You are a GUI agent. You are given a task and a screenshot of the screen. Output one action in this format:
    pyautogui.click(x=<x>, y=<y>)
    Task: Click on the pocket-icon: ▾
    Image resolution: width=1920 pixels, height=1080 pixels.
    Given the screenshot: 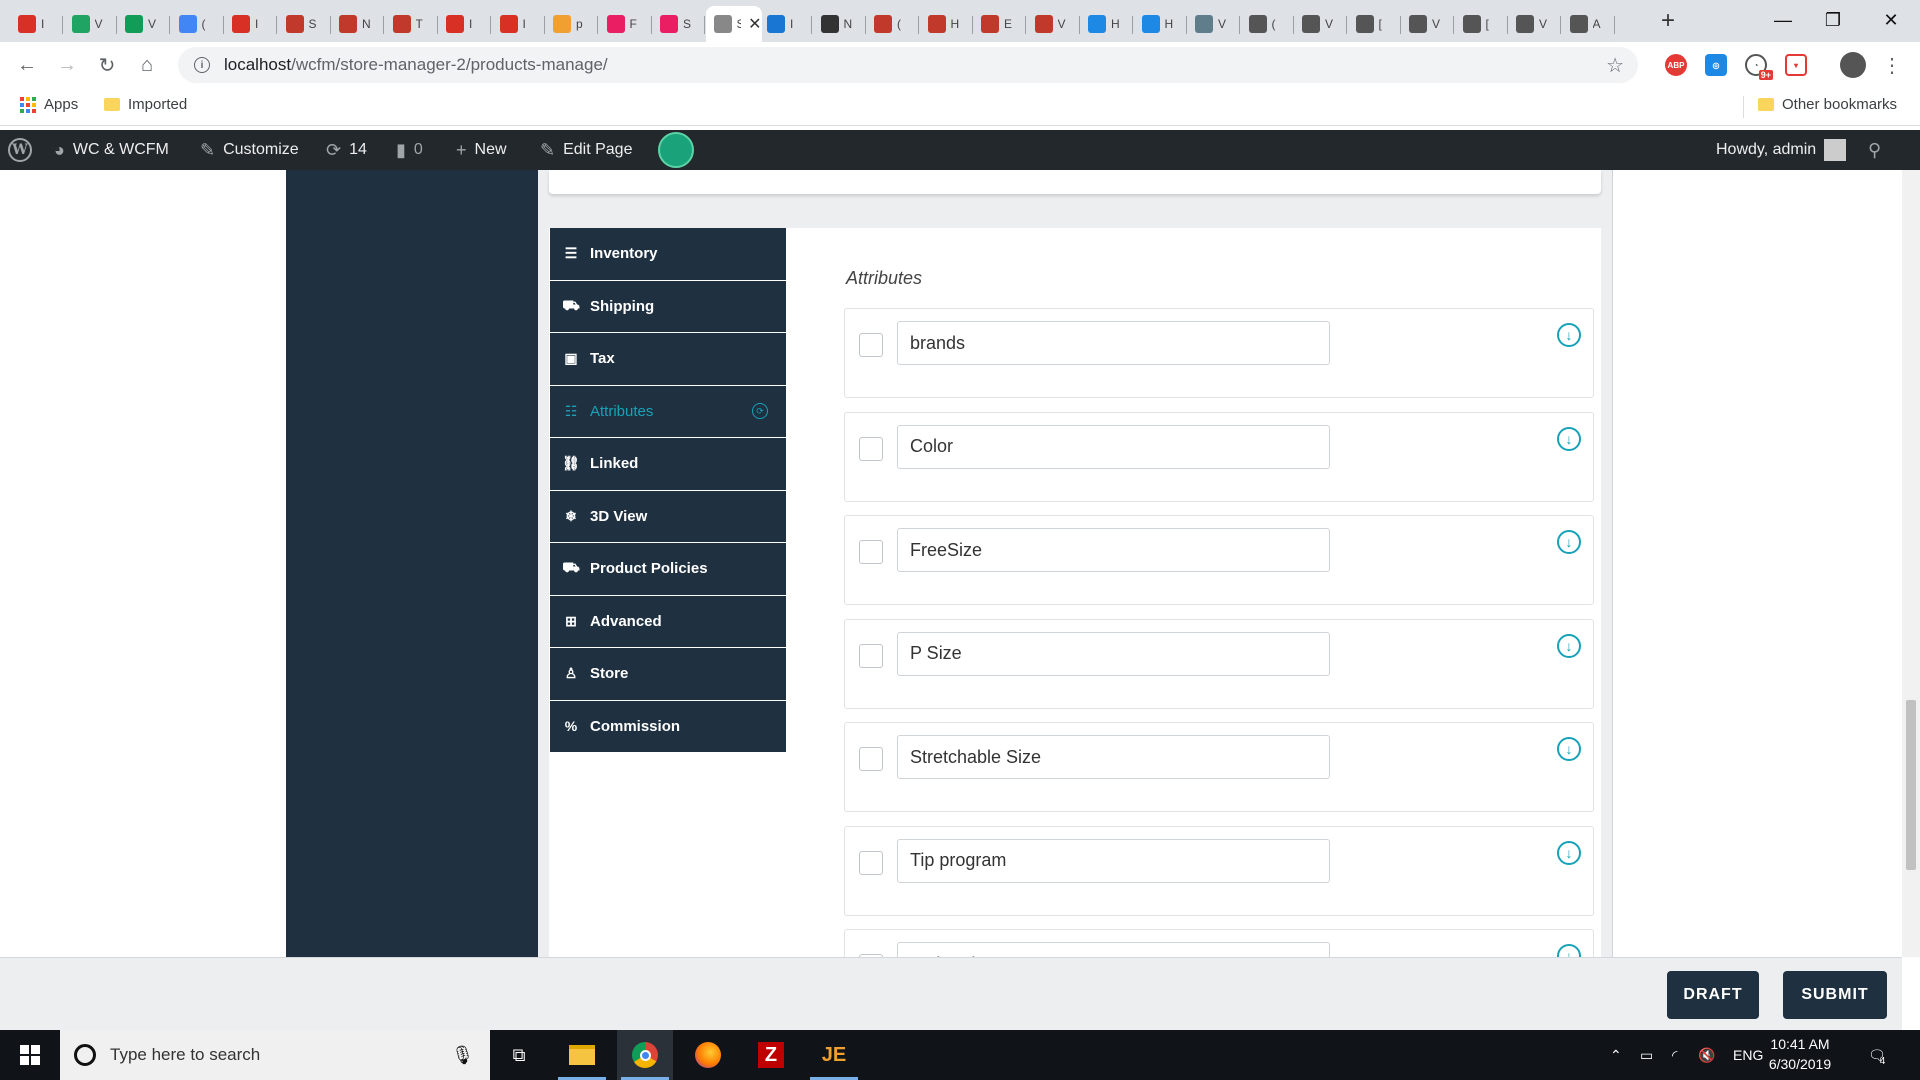 What is the action you would take?
    pyautogui.click(x=1796, y=65)
    